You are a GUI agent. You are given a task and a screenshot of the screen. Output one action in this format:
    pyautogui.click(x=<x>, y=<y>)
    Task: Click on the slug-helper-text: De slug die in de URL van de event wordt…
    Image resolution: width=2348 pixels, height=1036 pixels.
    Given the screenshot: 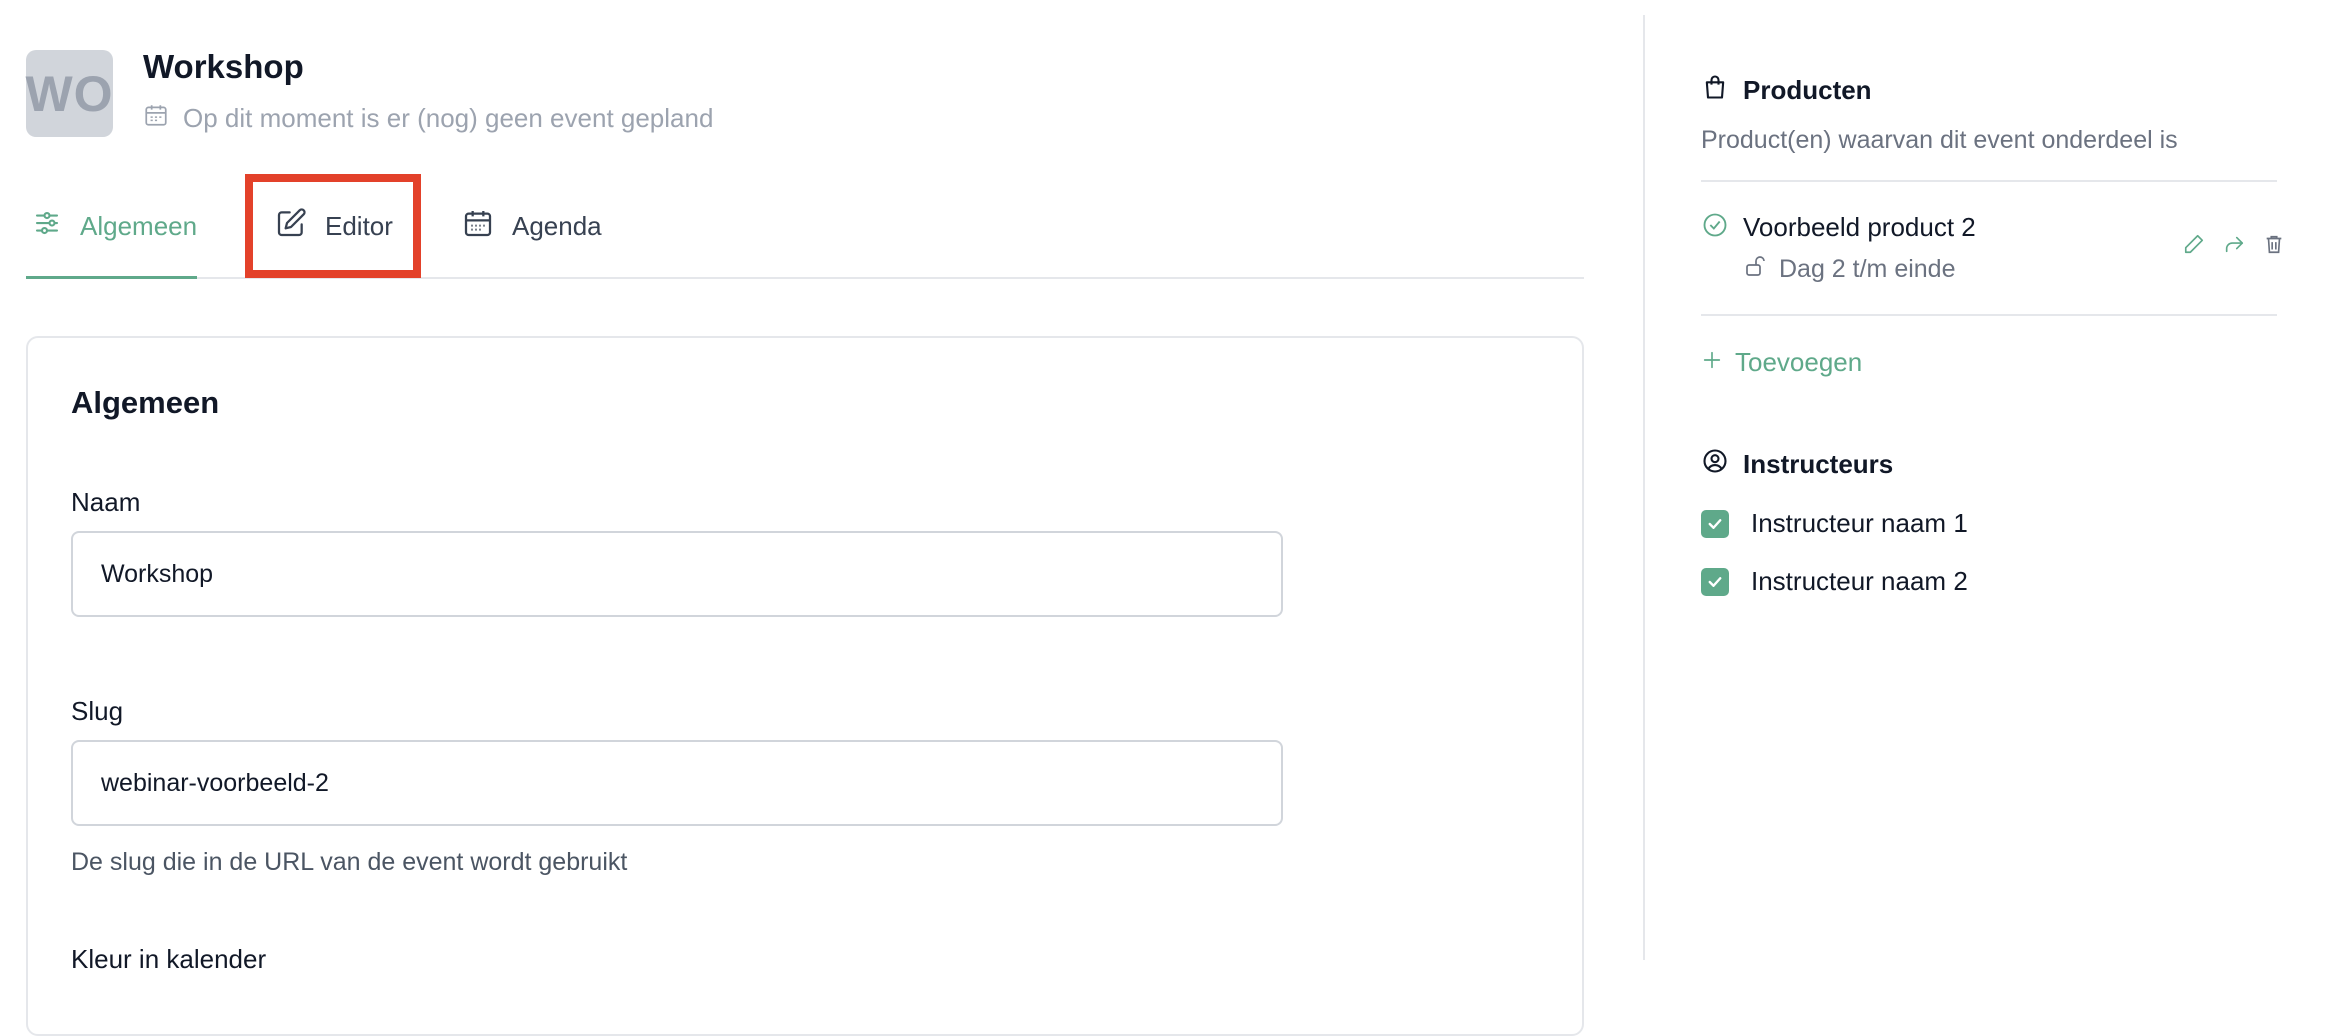 What is the action you would take?
    pyautogui.click(x=349, y=862)
    